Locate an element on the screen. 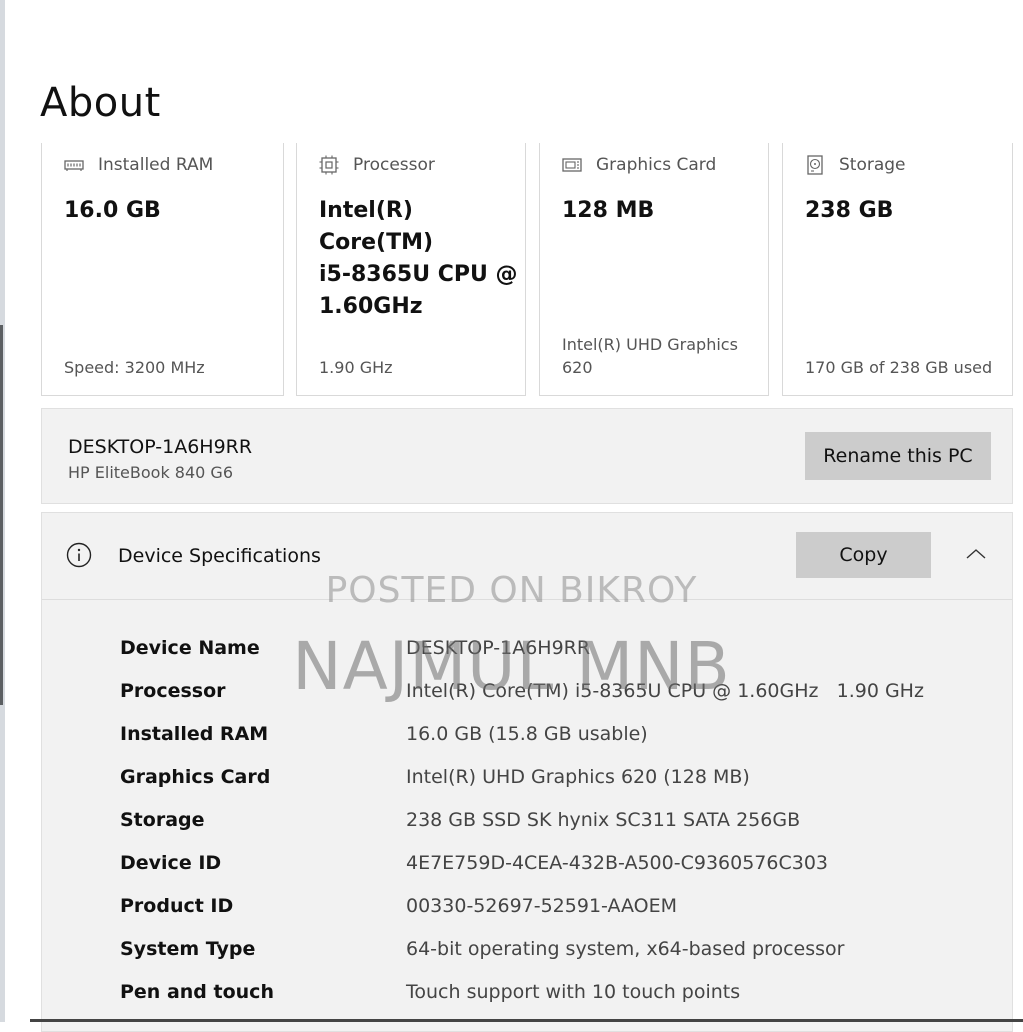 The width and height of the screenshot is (1023, 1032). processor-icon is located at coordinates (329, 165).